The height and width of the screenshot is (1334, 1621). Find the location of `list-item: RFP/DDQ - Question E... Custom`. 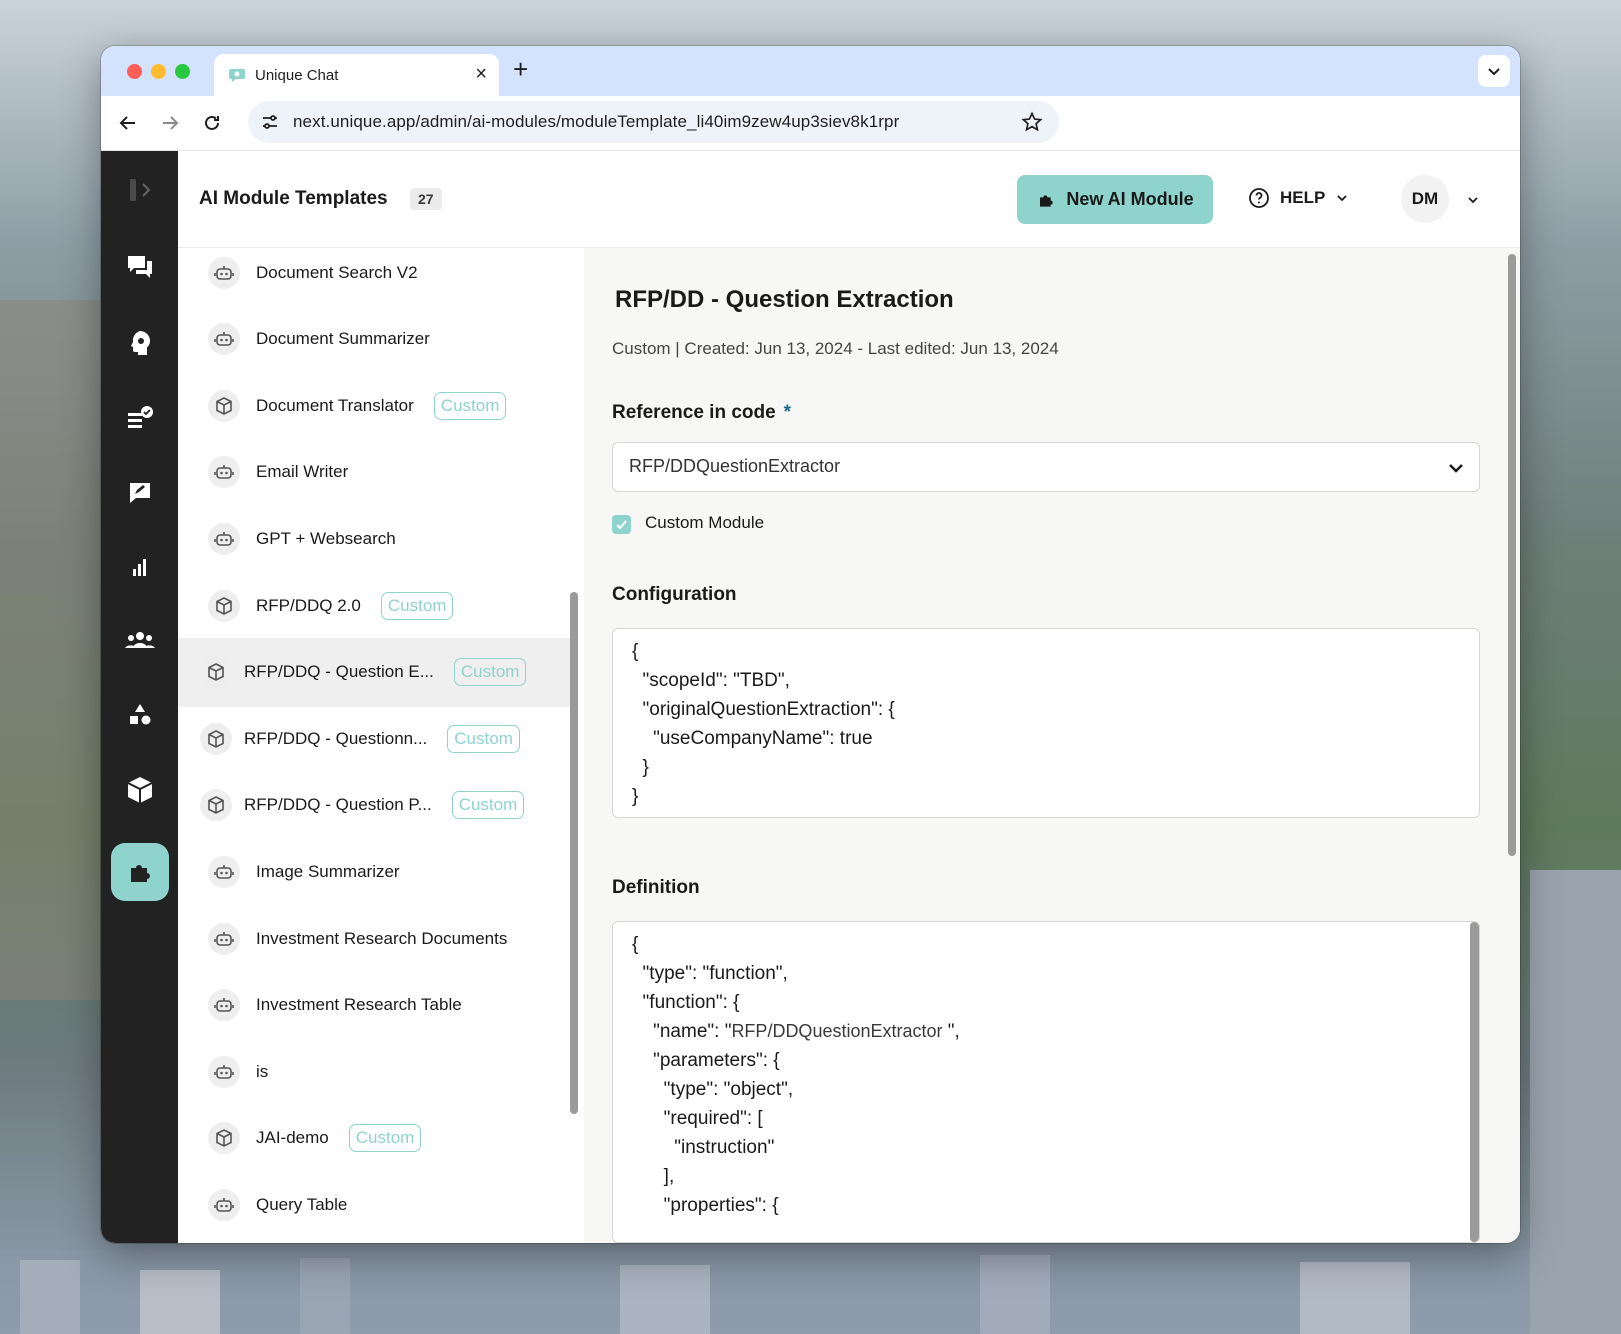

list-item: RFP/DDQ - Question E... Custom is located at coordinates (376, 672).